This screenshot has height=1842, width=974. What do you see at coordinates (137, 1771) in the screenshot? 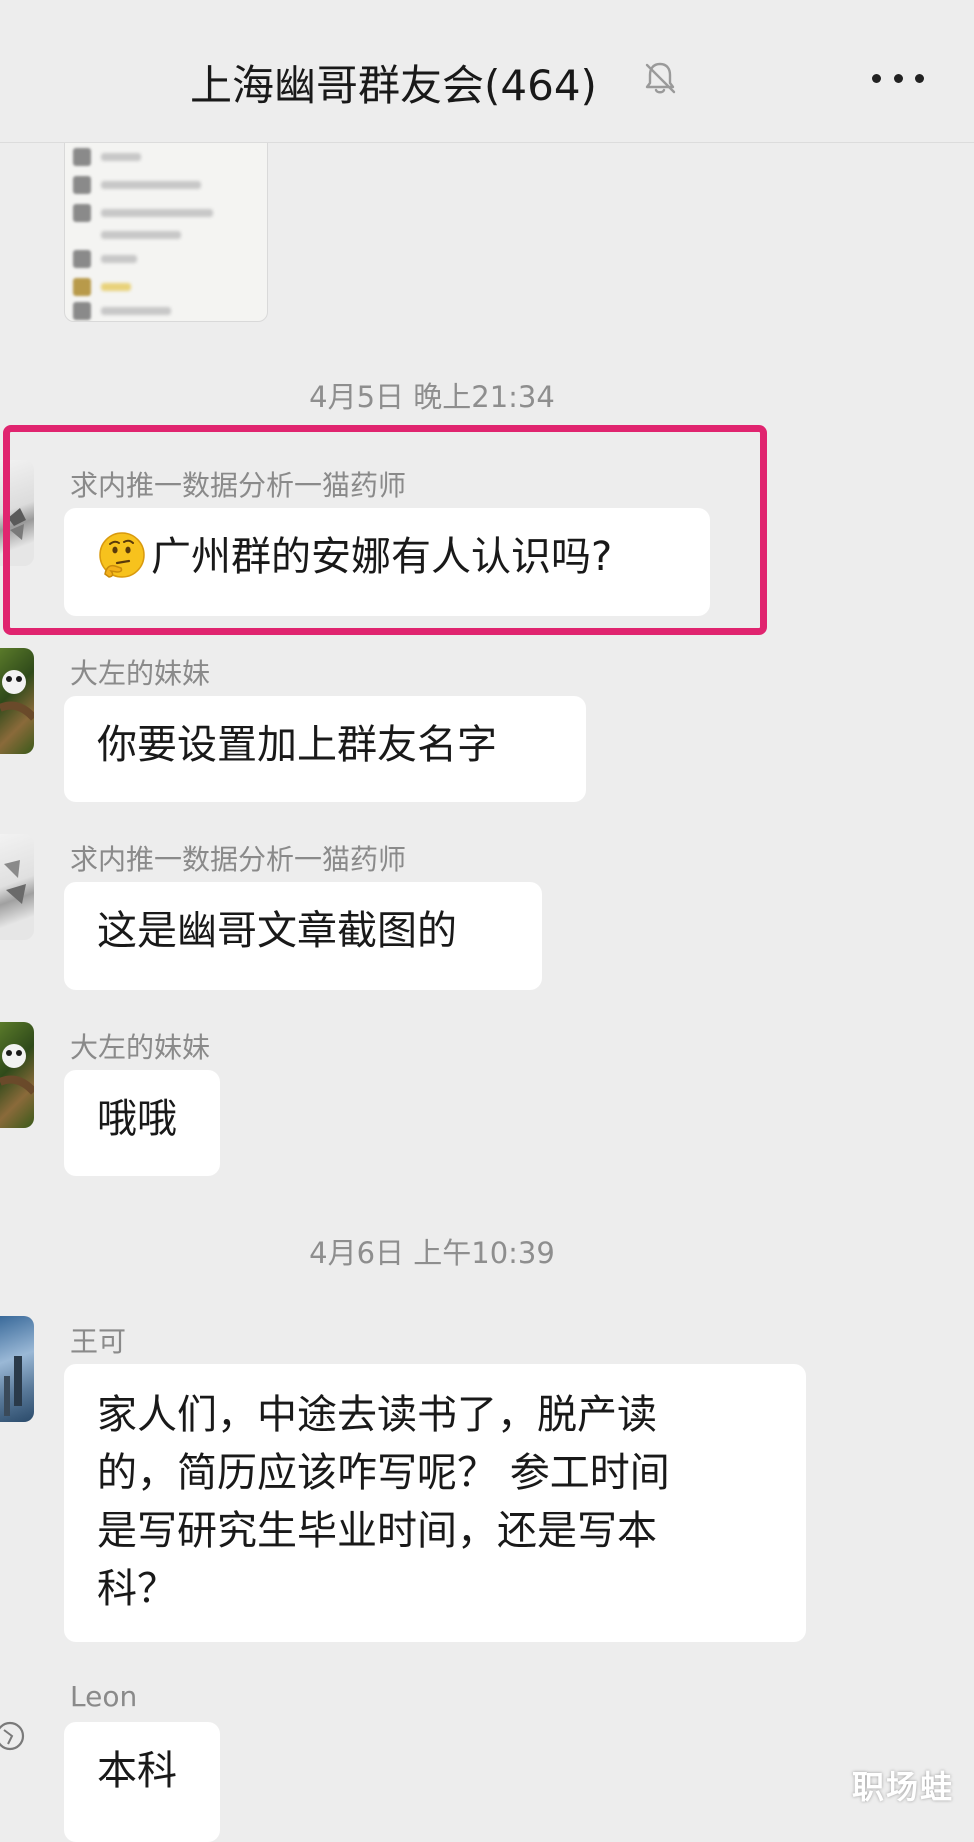
I see `message-text: 本科` at bounding box center [137, 1771].